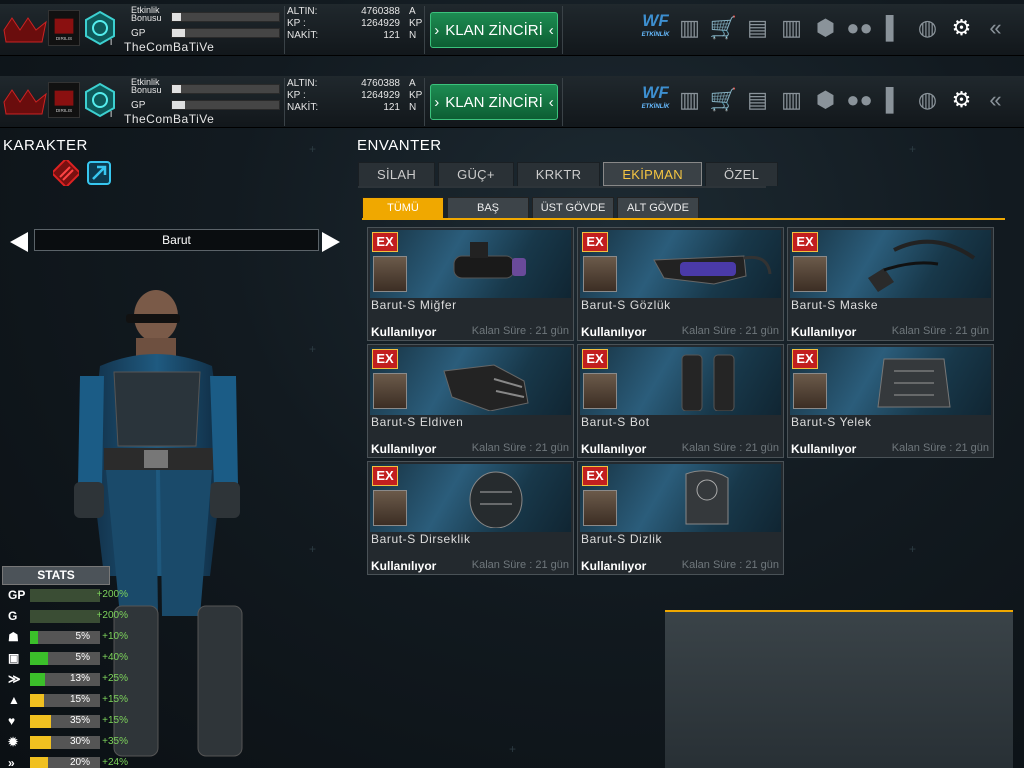 The image size is (1024, 768). Describe the element at coordinates (489, 260) in the screenshot. I see `item-helmet-icon` at that location.